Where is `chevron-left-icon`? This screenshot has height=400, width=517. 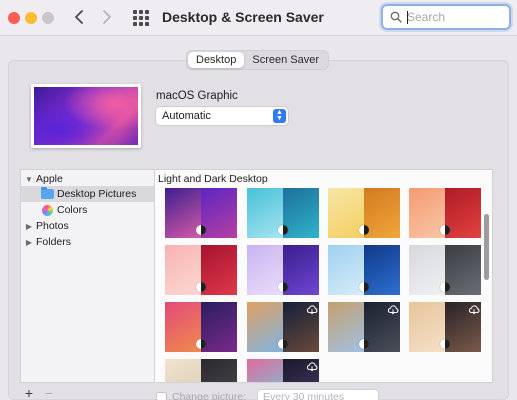
chevron-left-icon is located at coordinates (79, 17).